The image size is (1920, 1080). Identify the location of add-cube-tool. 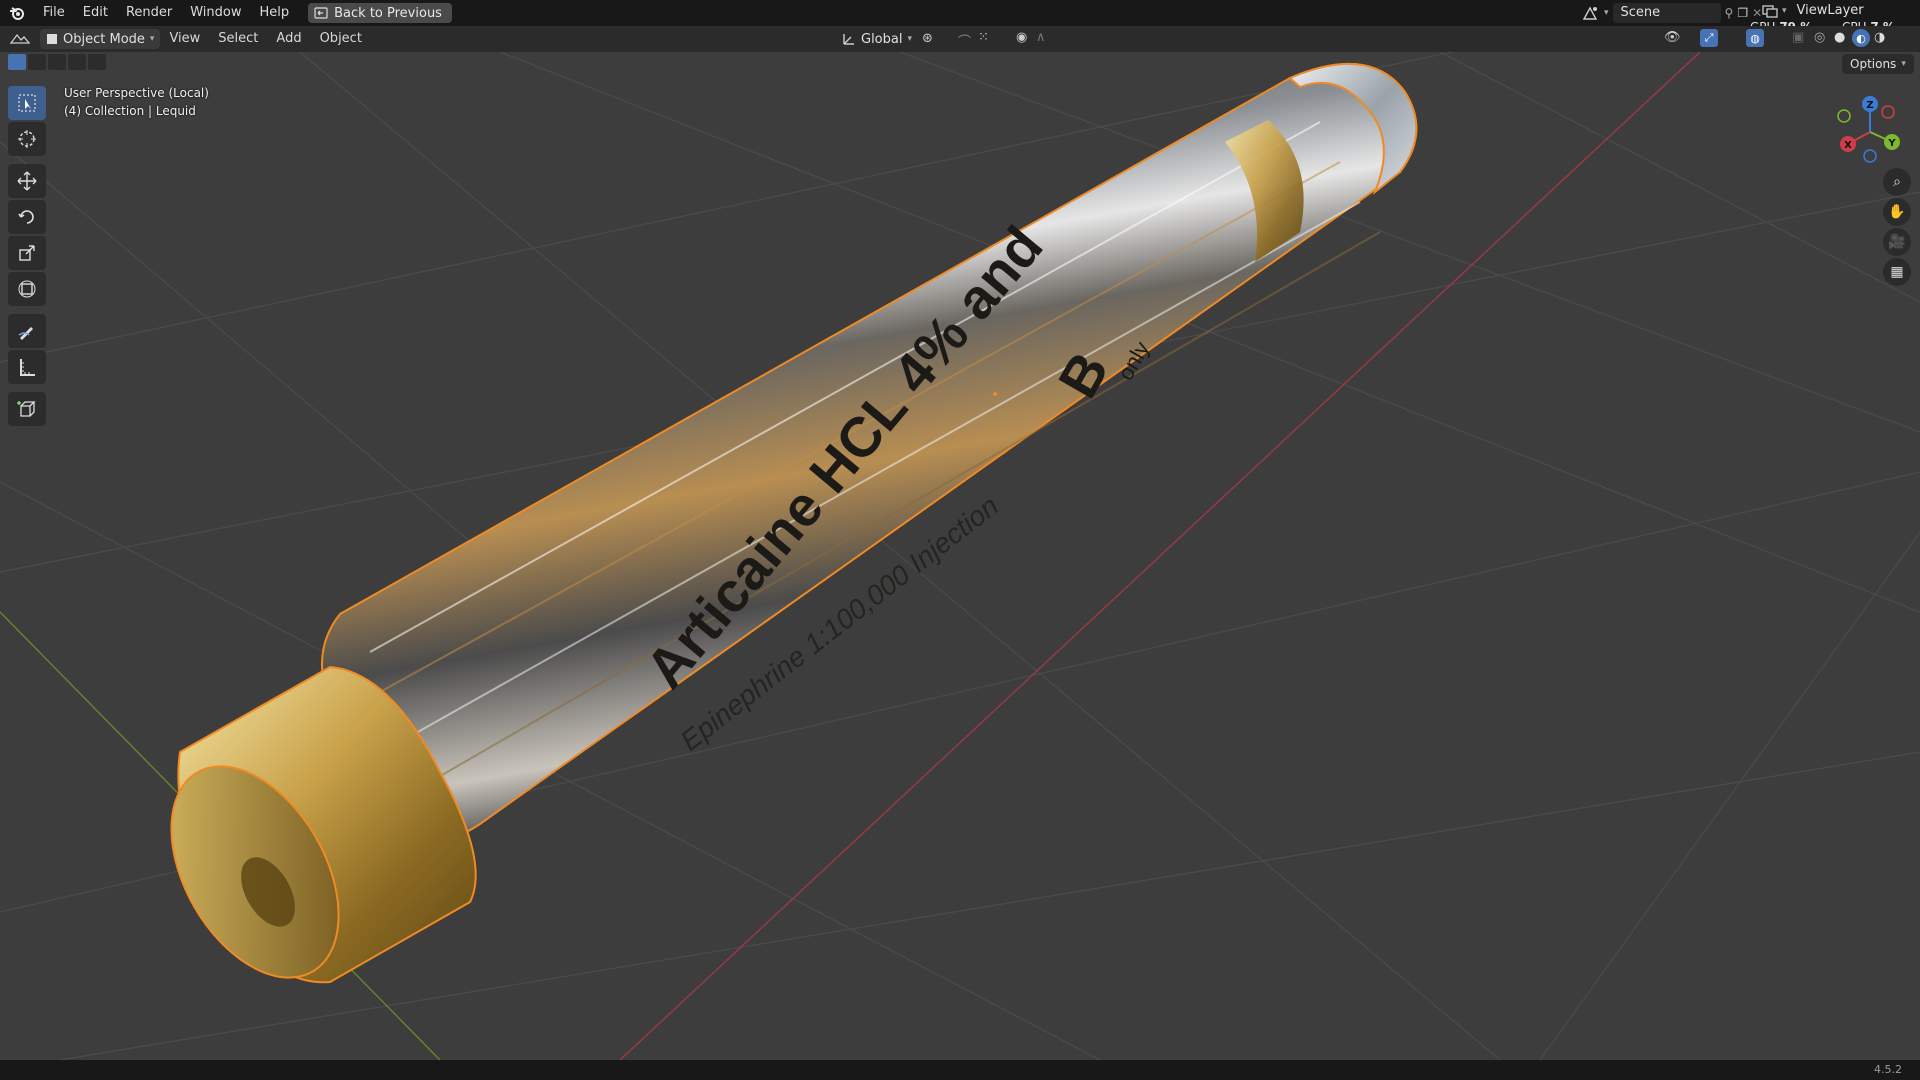
(27, 409).